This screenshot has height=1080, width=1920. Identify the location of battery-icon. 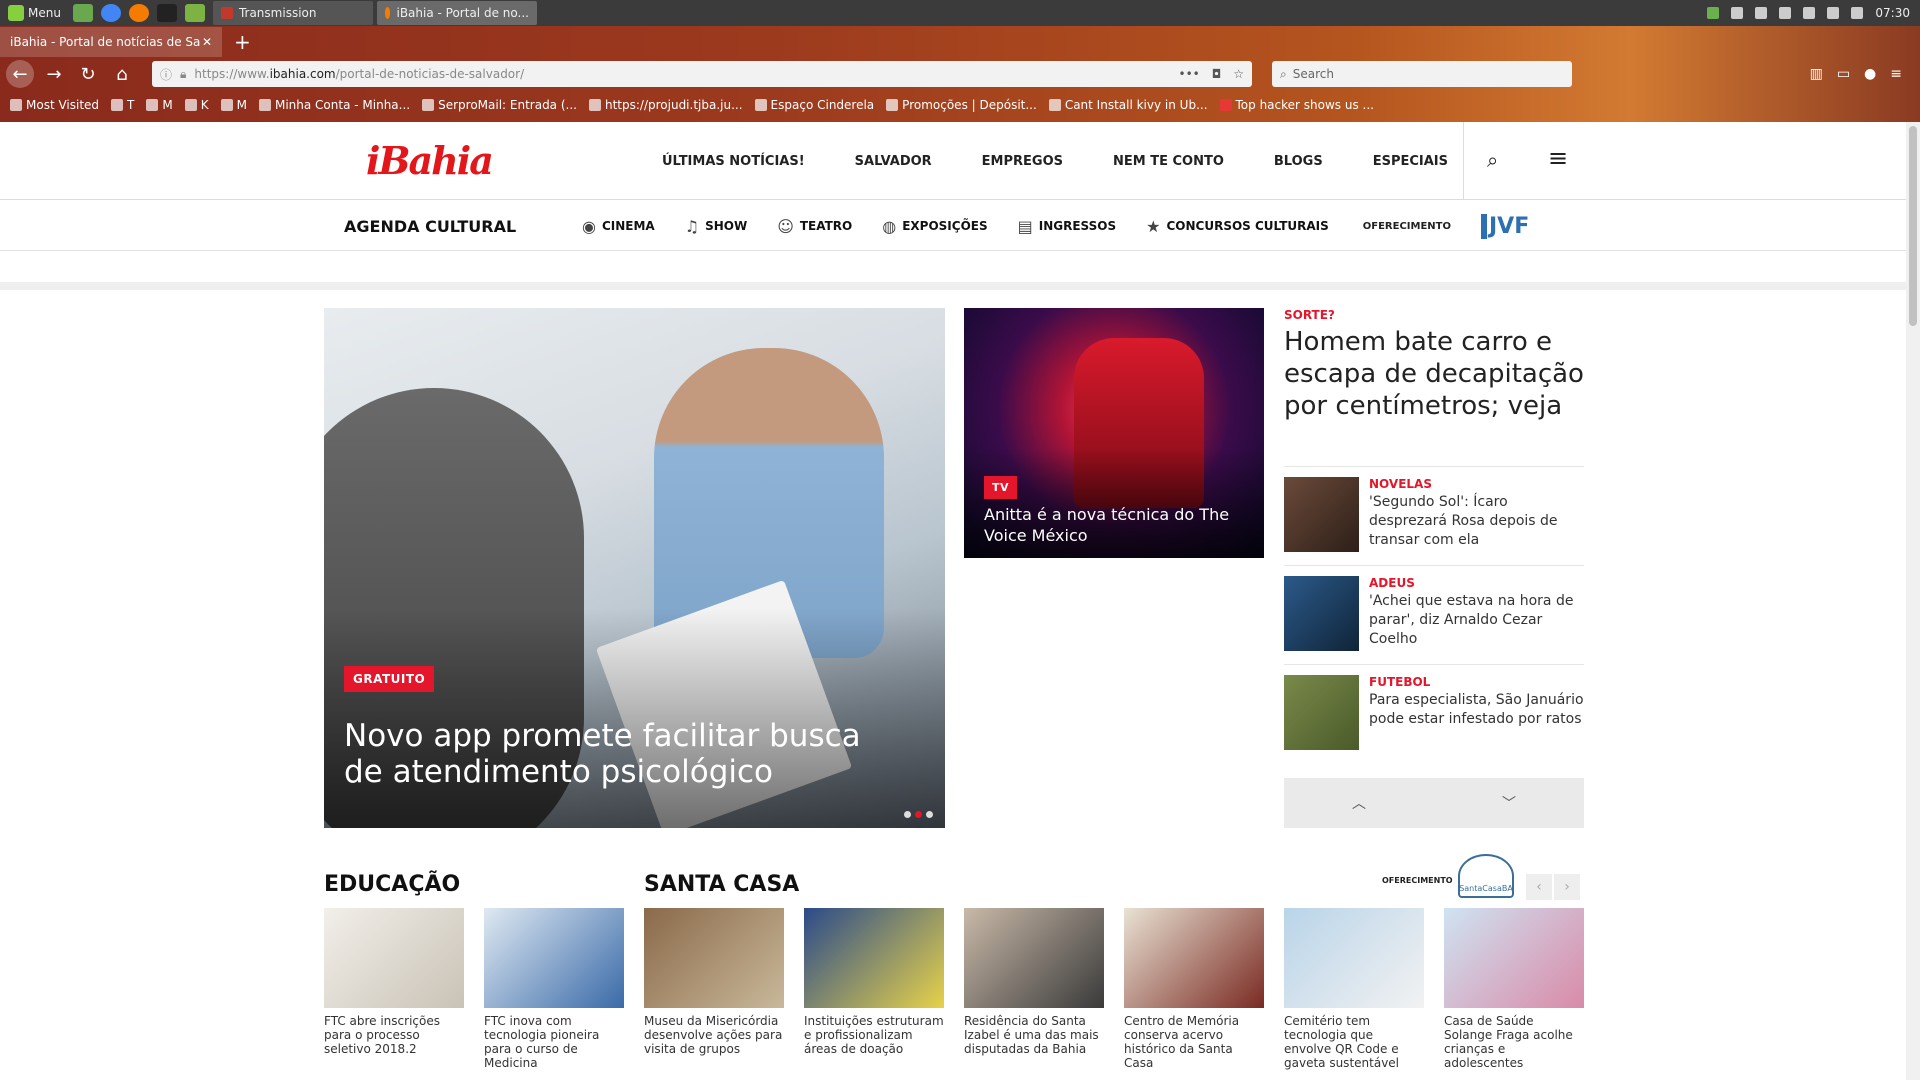
(1857, 13).